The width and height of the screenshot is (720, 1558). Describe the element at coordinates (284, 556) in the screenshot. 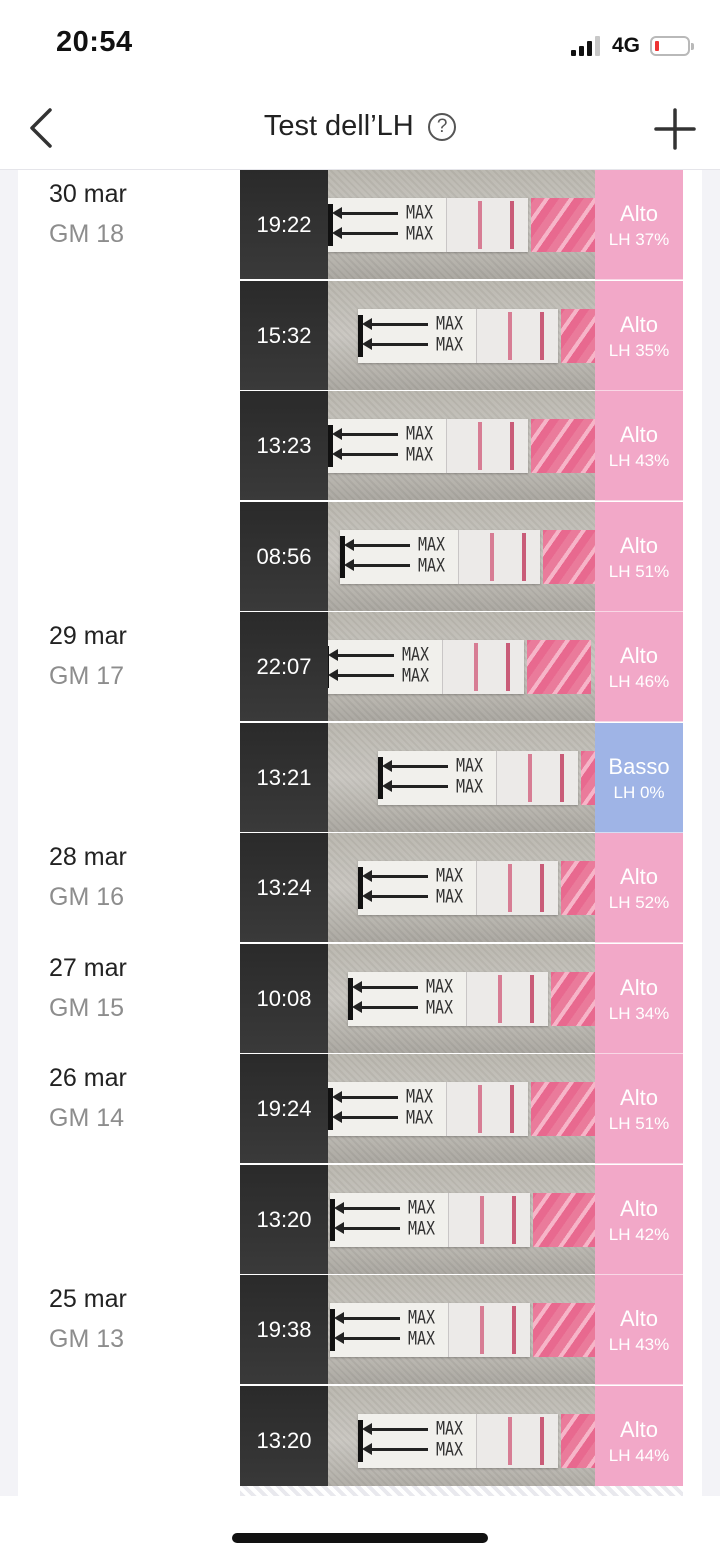

I see `entry-time: 08:56` at that location.